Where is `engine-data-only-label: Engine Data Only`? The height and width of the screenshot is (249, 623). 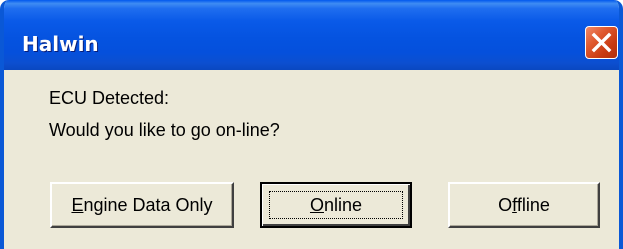 engine-data-only-label: Engine Data Only is located at coordinates (142, 204).